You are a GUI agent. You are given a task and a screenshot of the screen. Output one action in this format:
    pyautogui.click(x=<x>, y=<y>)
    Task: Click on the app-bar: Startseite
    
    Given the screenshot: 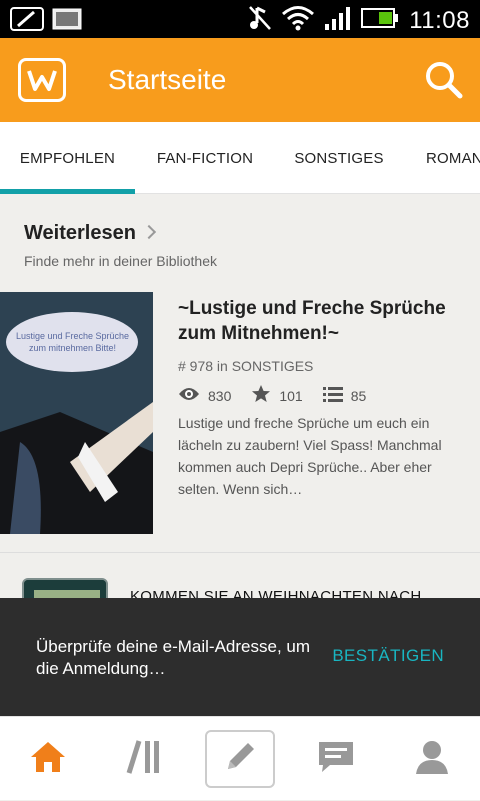 What is the action you would take?
    pyautogui.click(x=240, y=80)
    